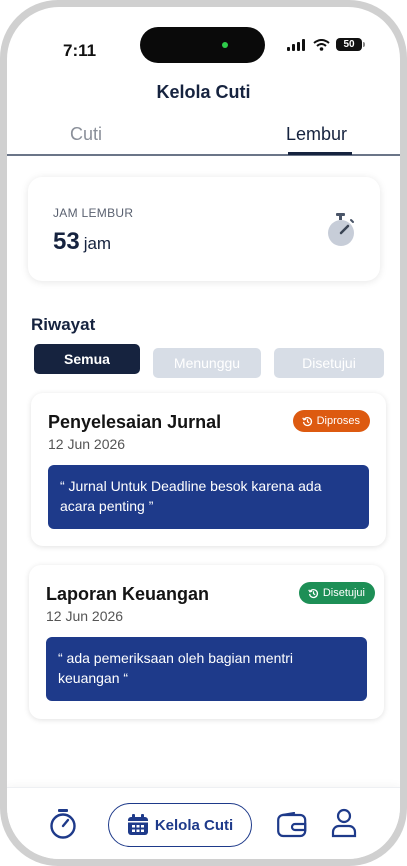 The image size is (407, 866). I want to click on filter-approved-button: Disetujui, so click(329, 363).